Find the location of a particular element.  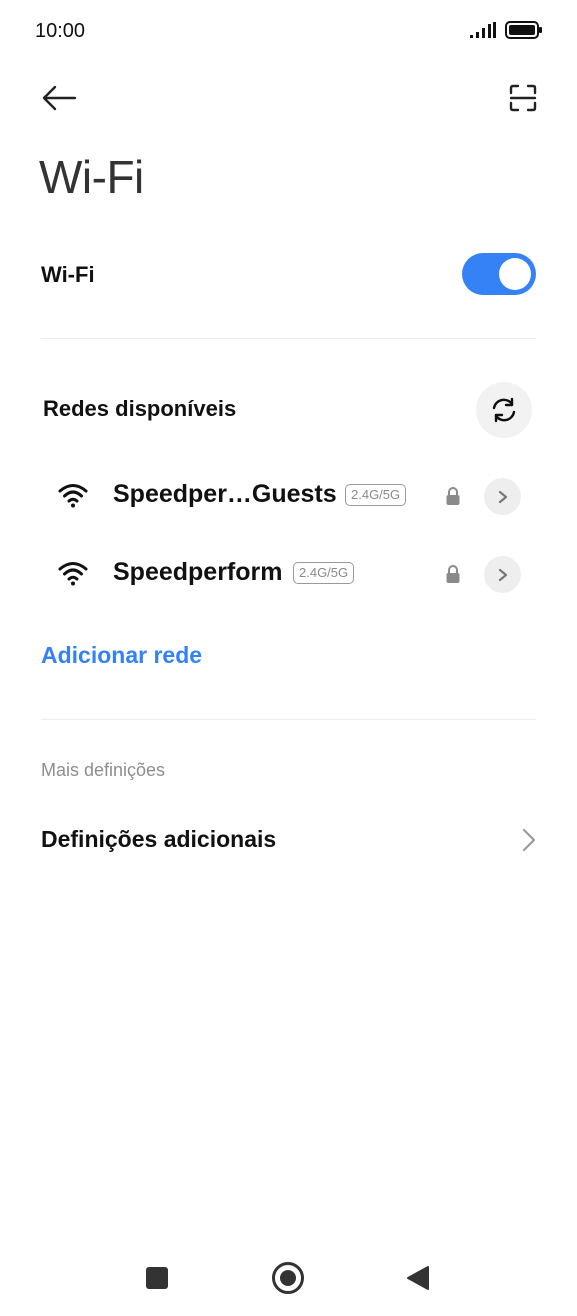

qr-scan-icon is located at coordinates (523, 98).